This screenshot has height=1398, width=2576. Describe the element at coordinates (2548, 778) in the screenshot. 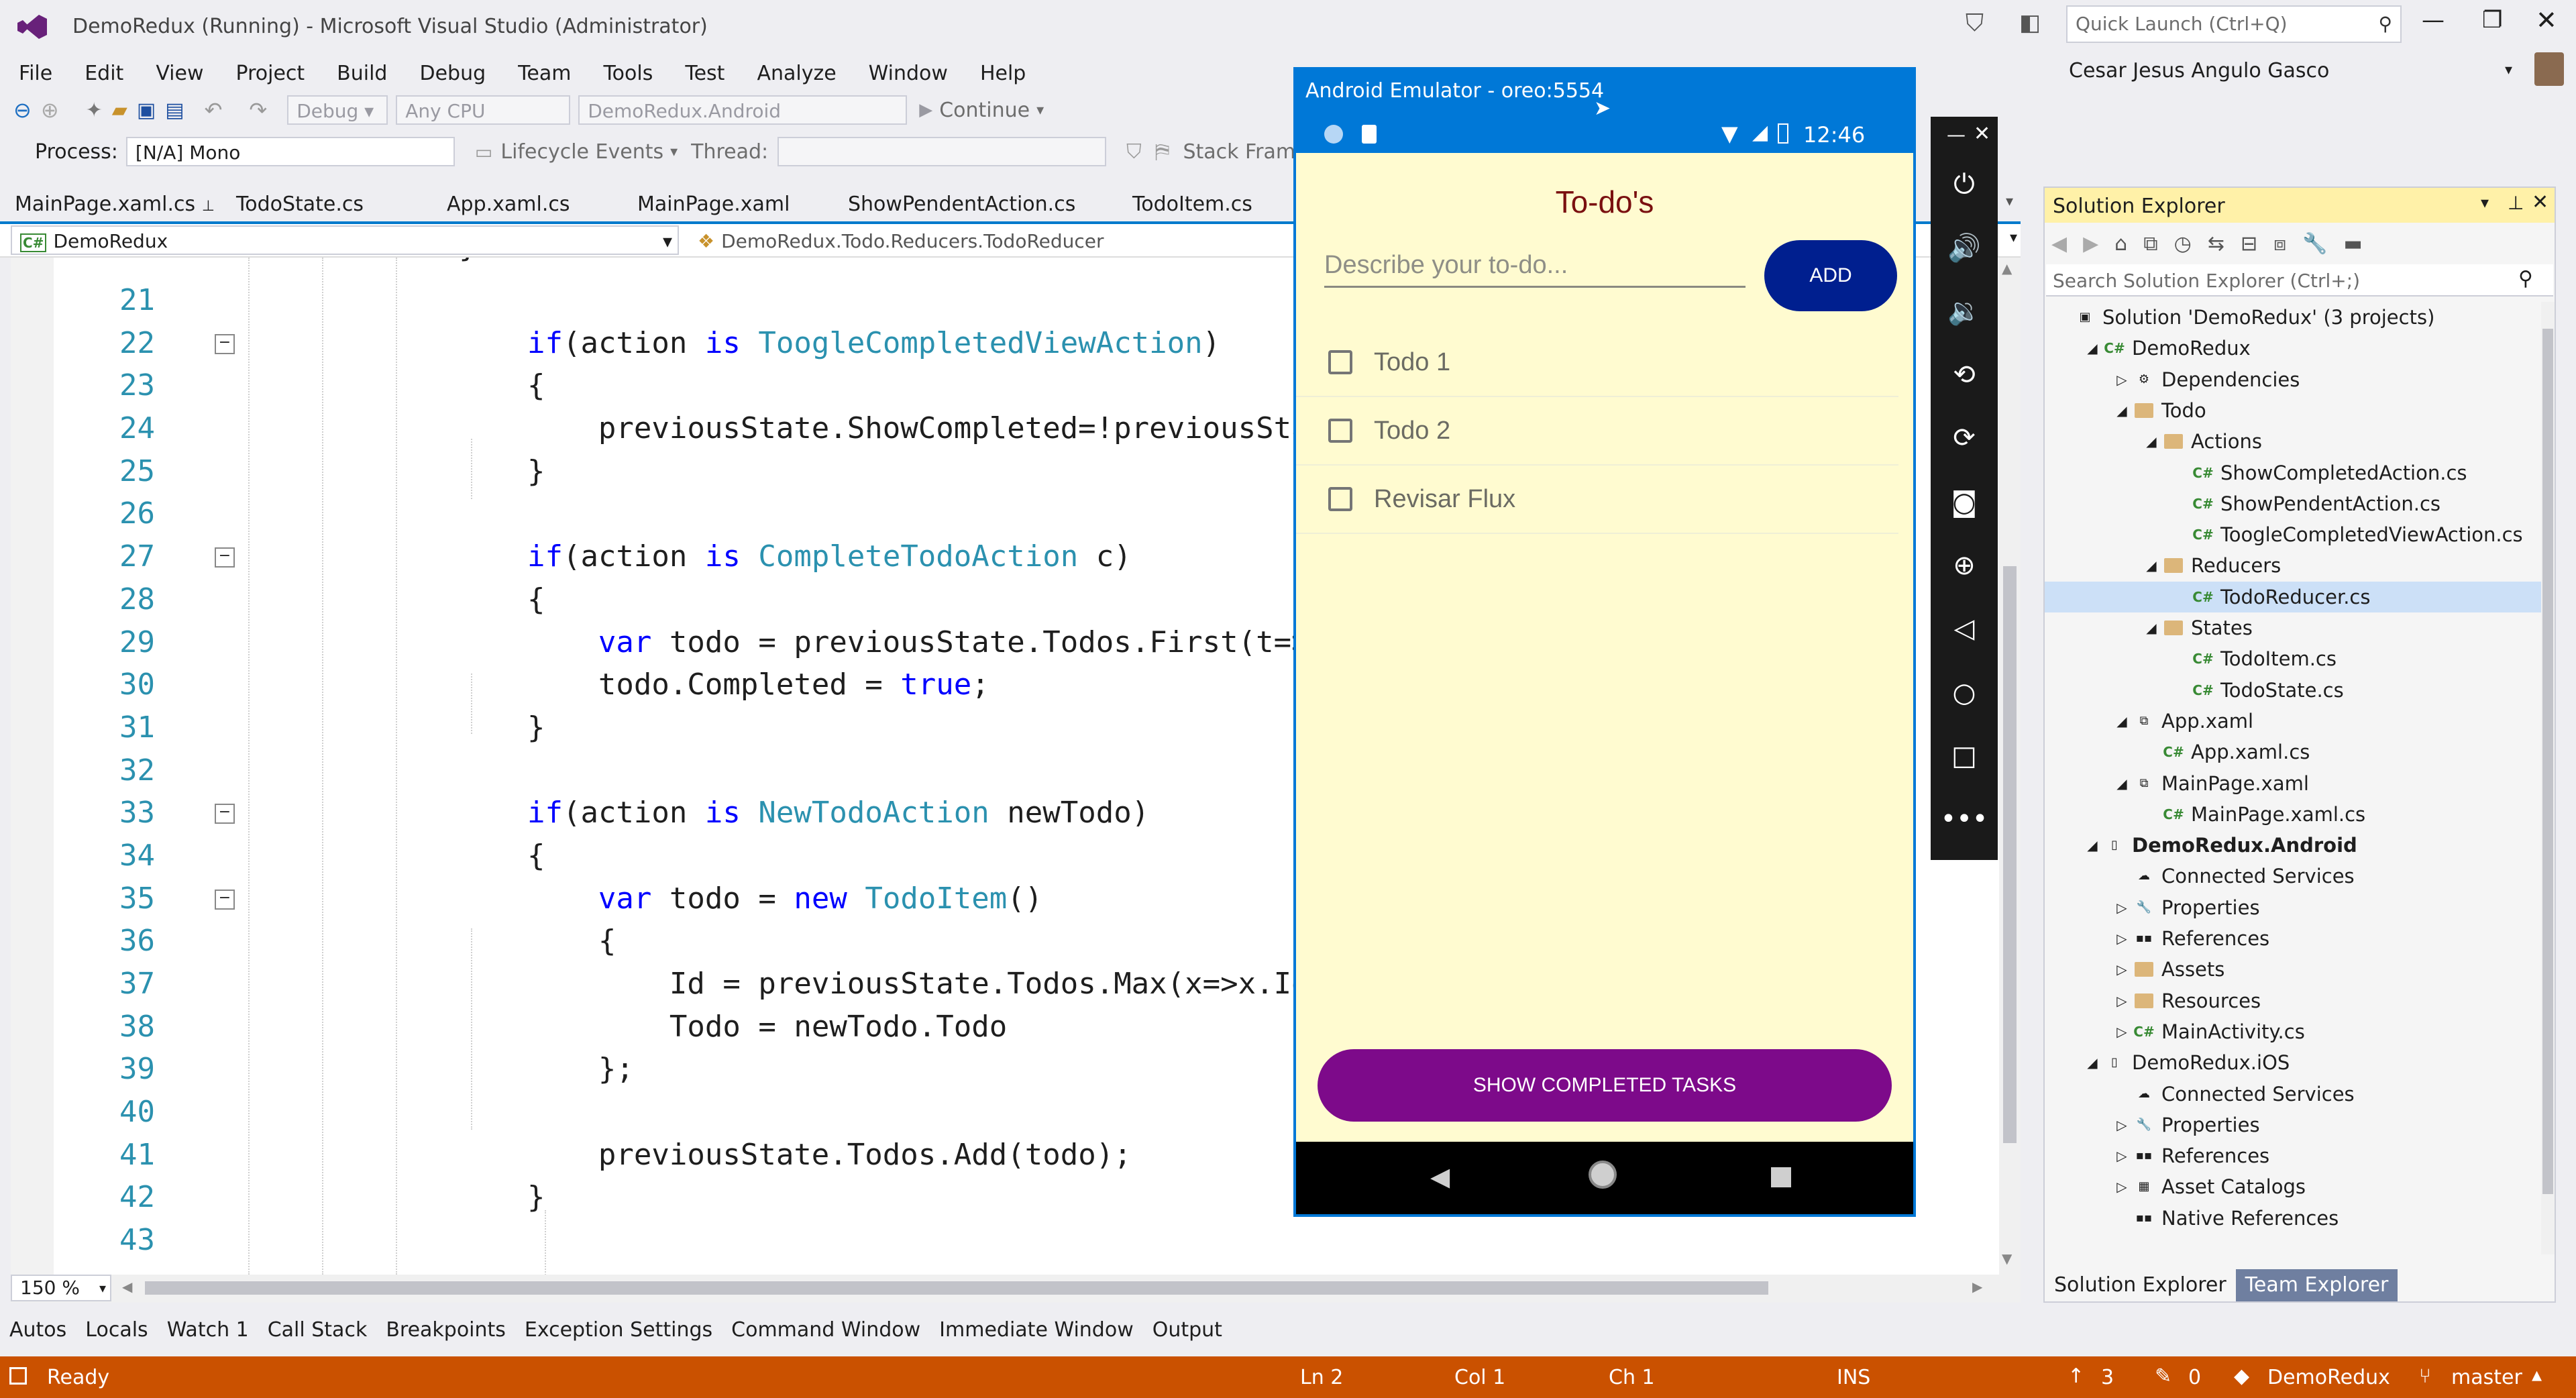

I see `tree-vertical-scrollbar` at that location.